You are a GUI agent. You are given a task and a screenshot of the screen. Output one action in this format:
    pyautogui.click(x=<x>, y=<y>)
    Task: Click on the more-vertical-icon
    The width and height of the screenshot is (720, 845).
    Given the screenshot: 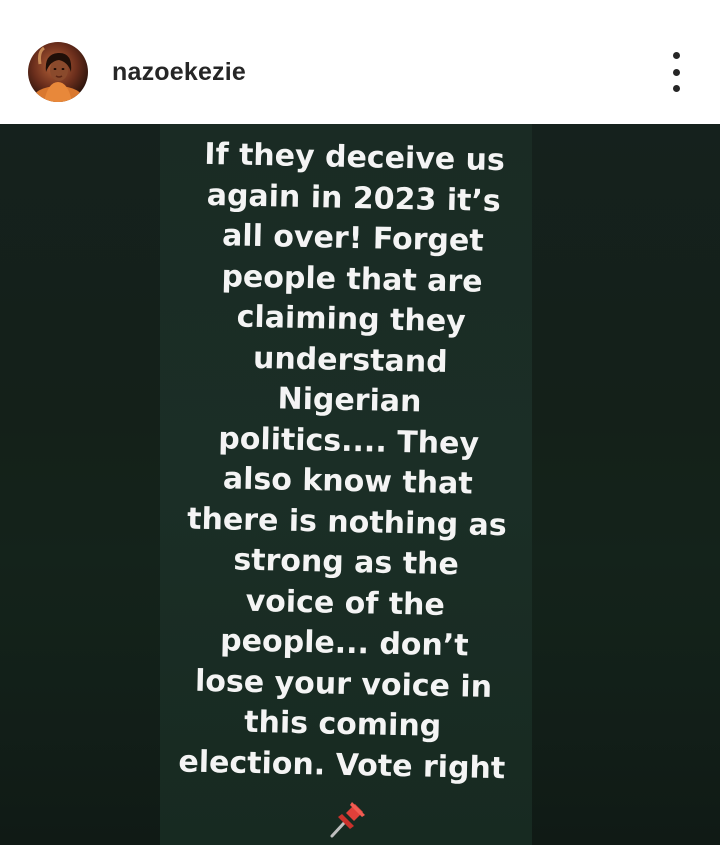 What is the action you would take?
    pyautogui.click(x=676, y=72)
    